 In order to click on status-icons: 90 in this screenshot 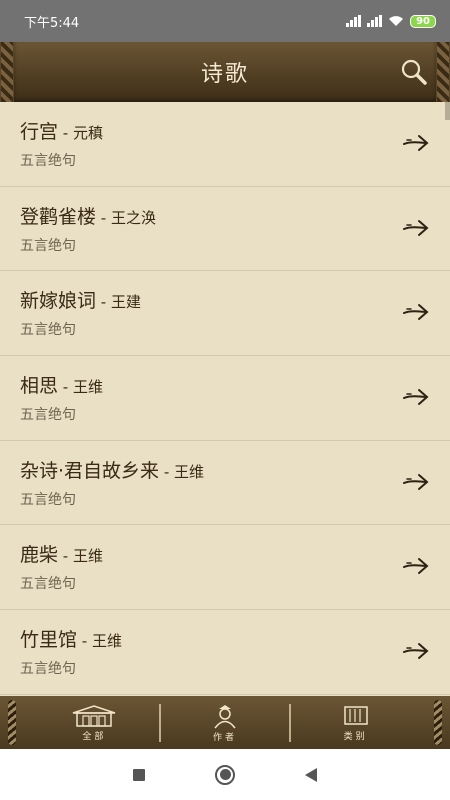, I will do `click(391, 21)`.